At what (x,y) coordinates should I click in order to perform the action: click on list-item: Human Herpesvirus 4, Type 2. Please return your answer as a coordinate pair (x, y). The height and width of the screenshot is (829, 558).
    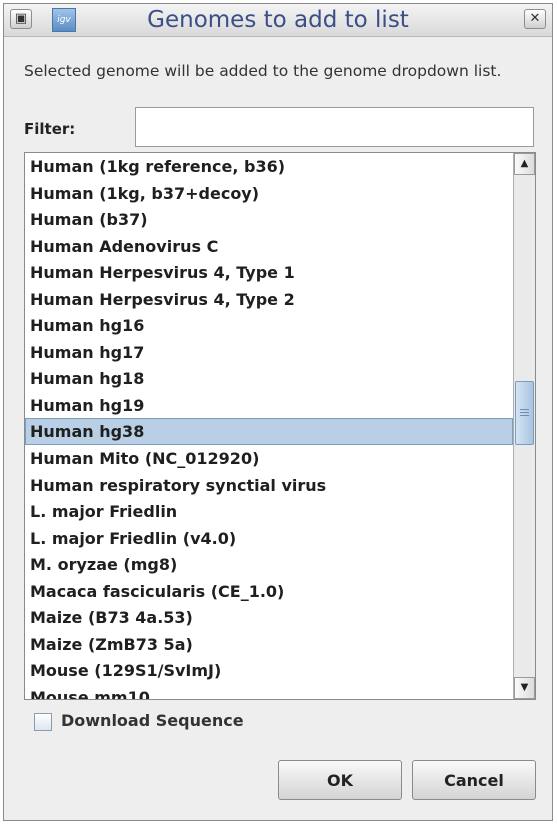
    Looking at the image, I should click on (269, 299).